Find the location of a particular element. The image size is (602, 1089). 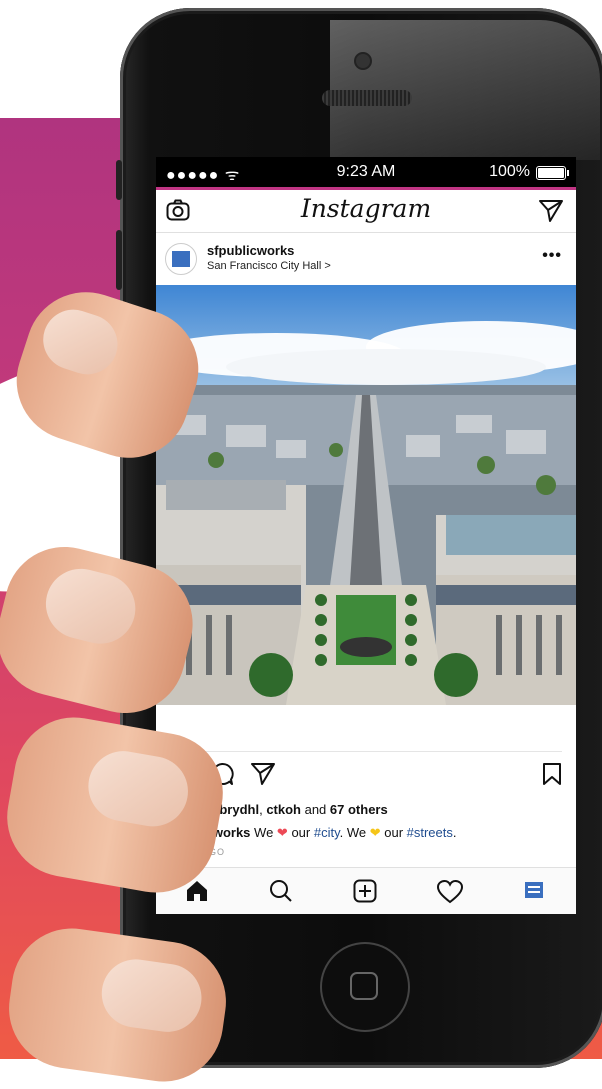

front-camera is located at coordinates (363, 61).